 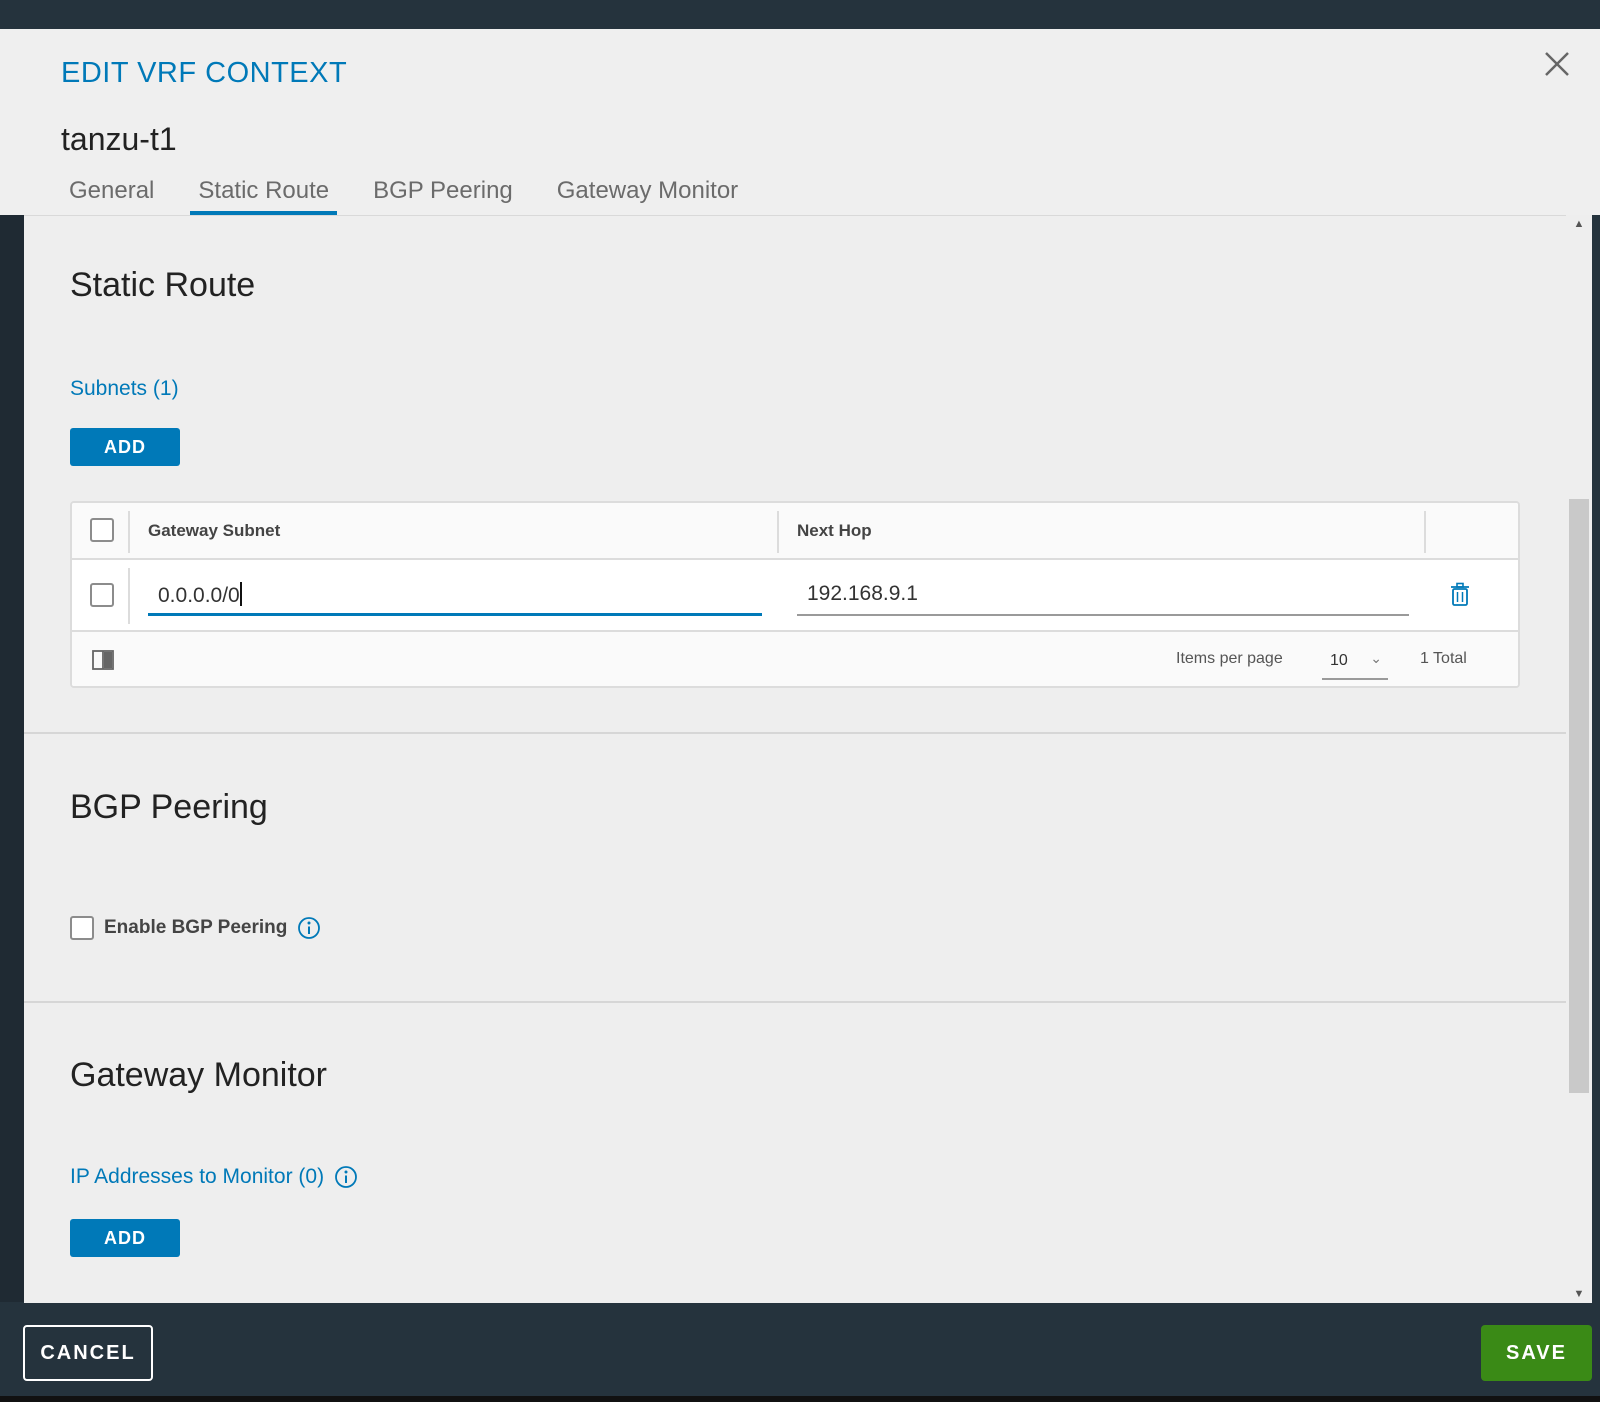 What do you see at coordinates (1339, 660) in the screenshot?
I see `items-per-page-value: 10` at bounding box center [1339, 660].